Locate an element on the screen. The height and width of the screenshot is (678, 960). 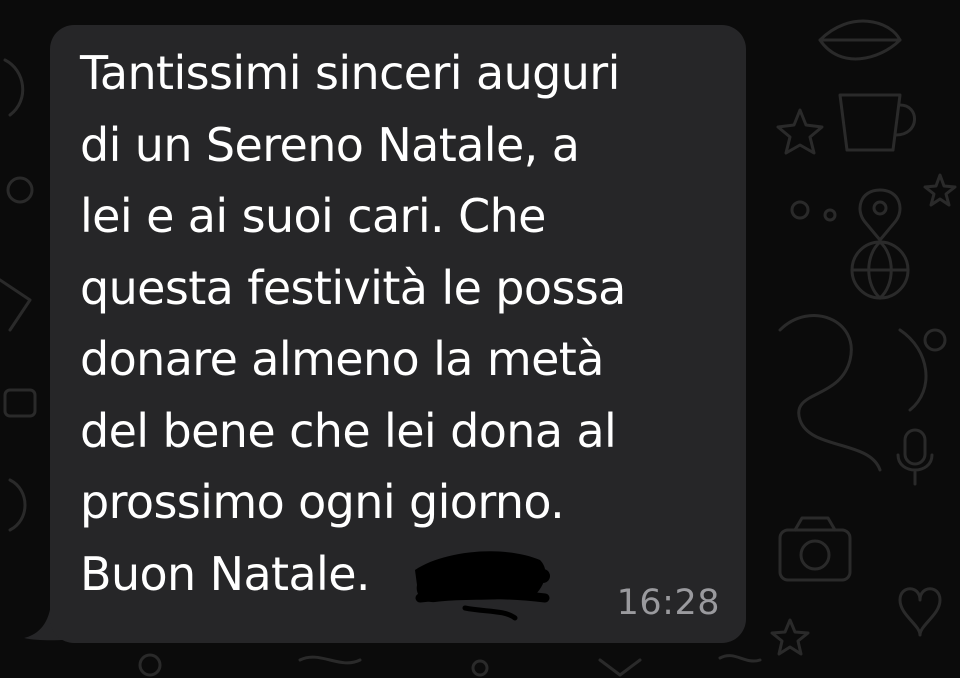
left-edge-doodles is located at coordinates (18, 295).